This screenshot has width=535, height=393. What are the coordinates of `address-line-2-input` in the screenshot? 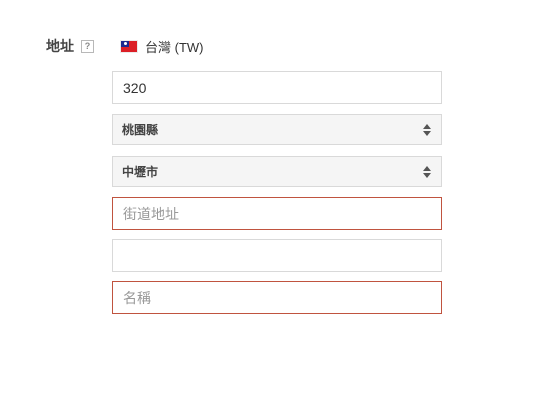 It's located at (277, 255).